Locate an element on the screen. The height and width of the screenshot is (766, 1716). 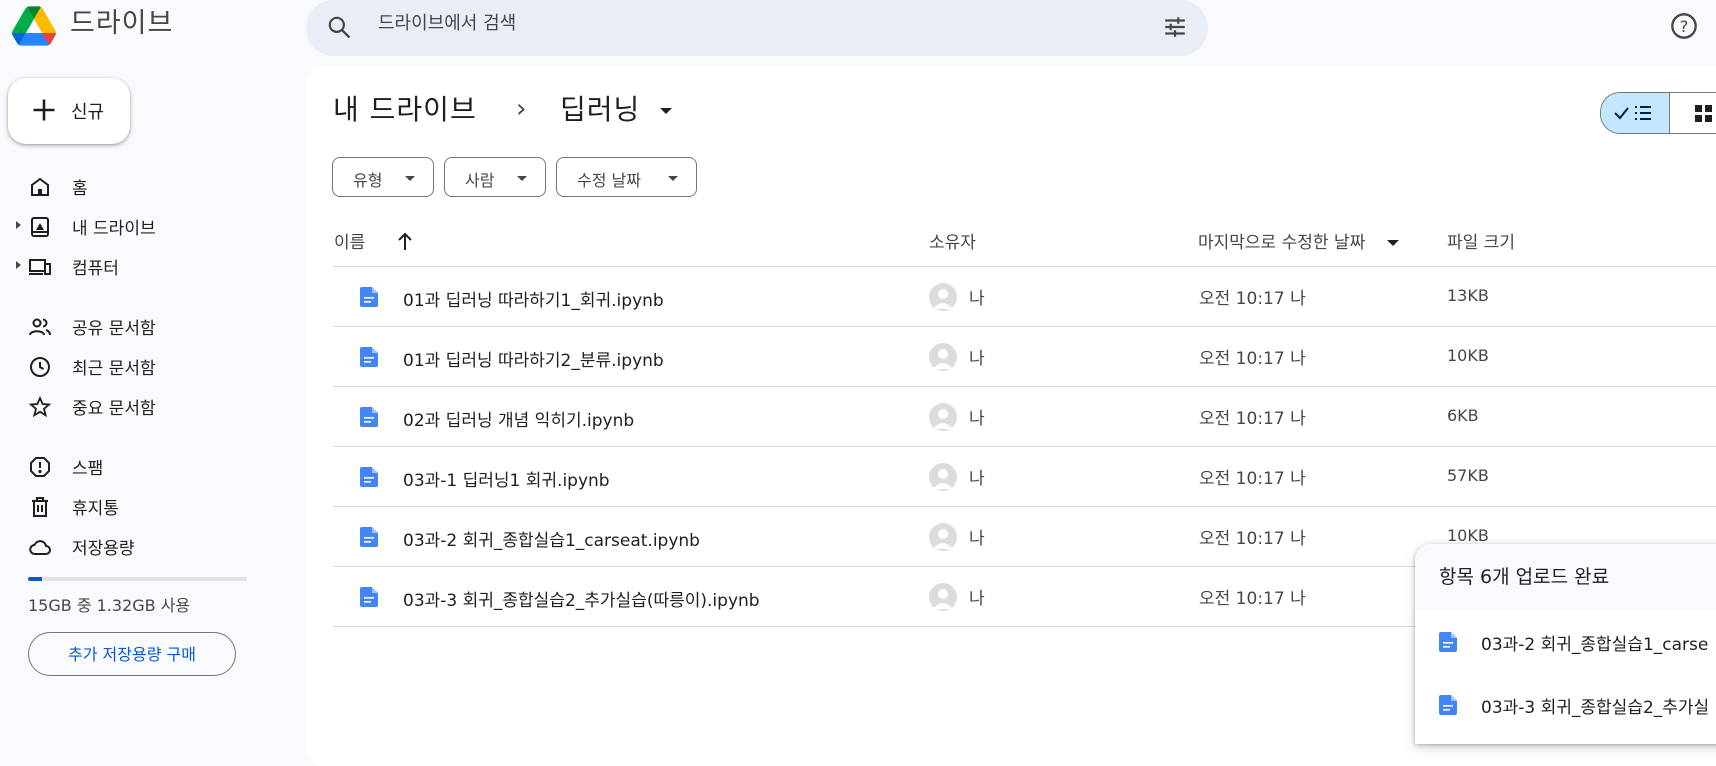
upload-list-item: 03과-3 회귀_종합실습2_추가실 is located at coordinates (1565, 705).